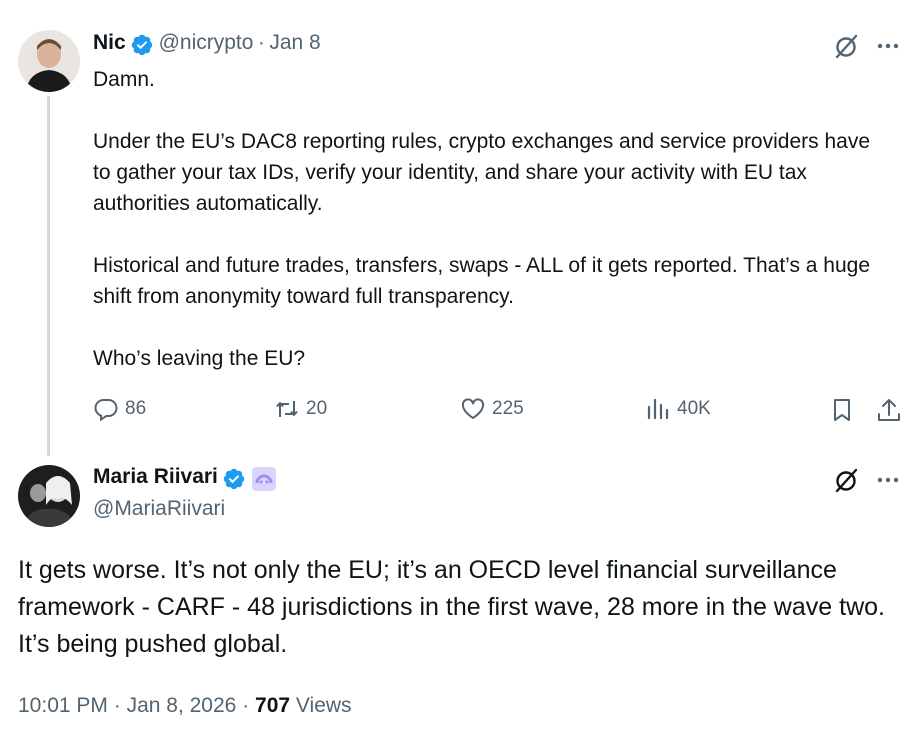 This screenshot has width=923, height=732. What do you see at coordinates (106, 410) in the screenshot?
I see `reply-icon` at bounding box center [106, 410].